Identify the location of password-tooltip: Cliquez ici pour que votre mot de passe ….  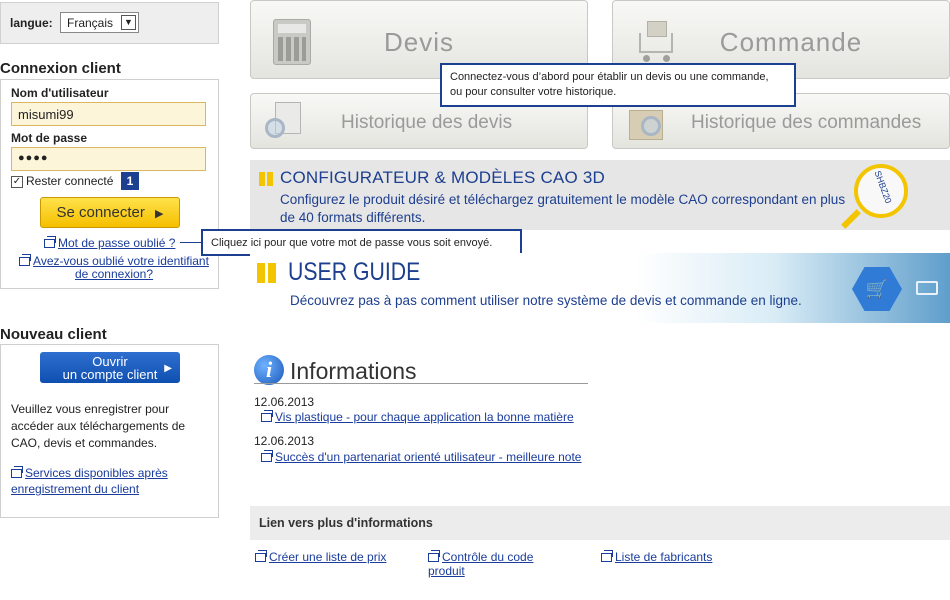
(361, 242).